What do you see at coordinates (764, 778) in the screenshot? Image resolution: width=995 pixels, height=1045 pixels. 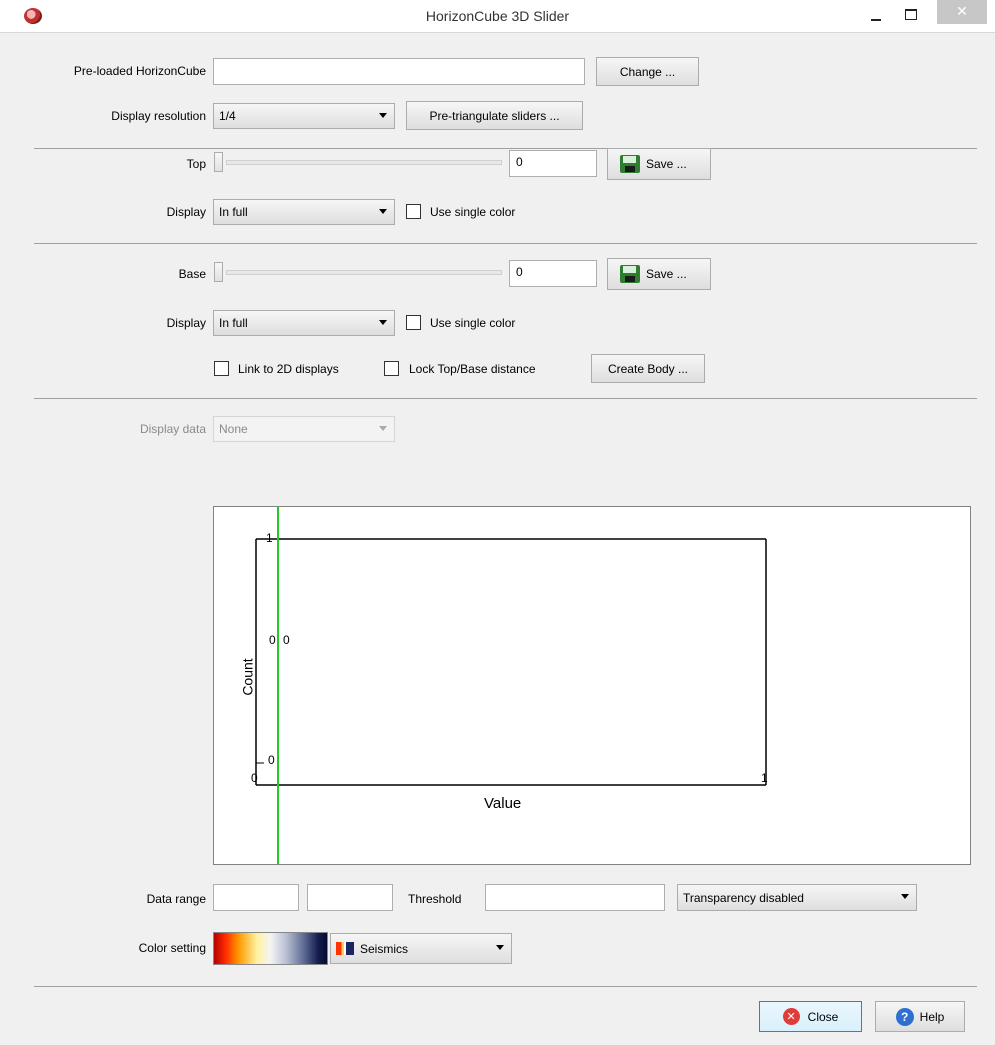 I see `x-tick-label: 1` at bounding box center [764, 778].